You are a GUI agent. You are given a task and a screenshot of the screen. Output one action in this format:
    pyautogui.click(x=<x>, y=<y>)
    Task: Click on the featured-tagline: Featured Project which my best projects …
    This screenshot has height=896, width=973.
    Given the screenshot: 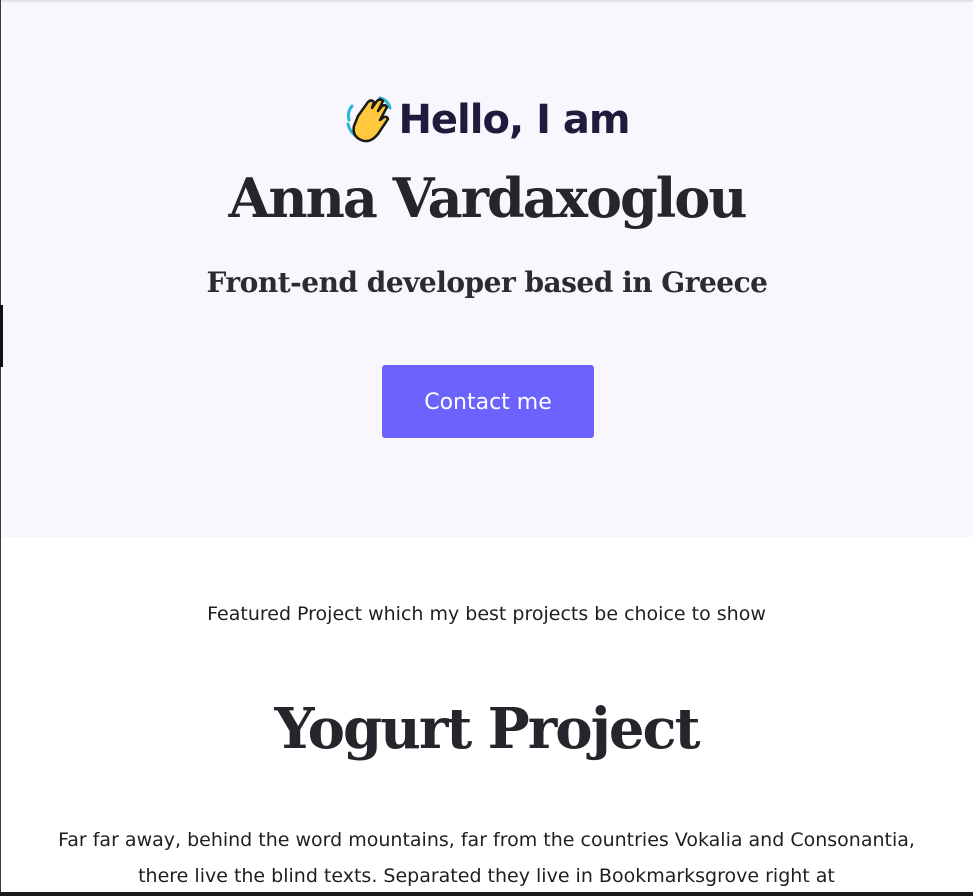 What is the action you would take?
    pyautogui.click(x=486, y=614)
    